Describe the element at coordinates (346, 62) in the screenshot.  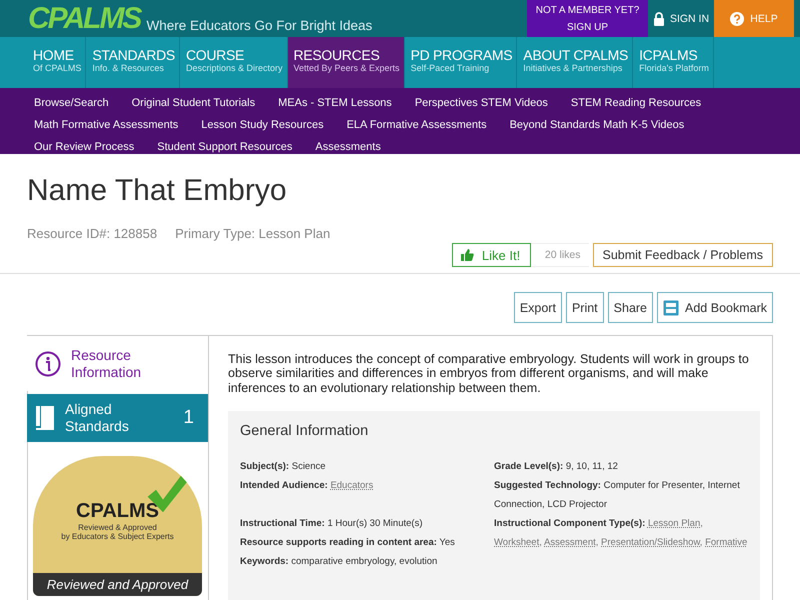
I see `nav-tab: RESOURCES Vetted By Peers & Experts` at that location.